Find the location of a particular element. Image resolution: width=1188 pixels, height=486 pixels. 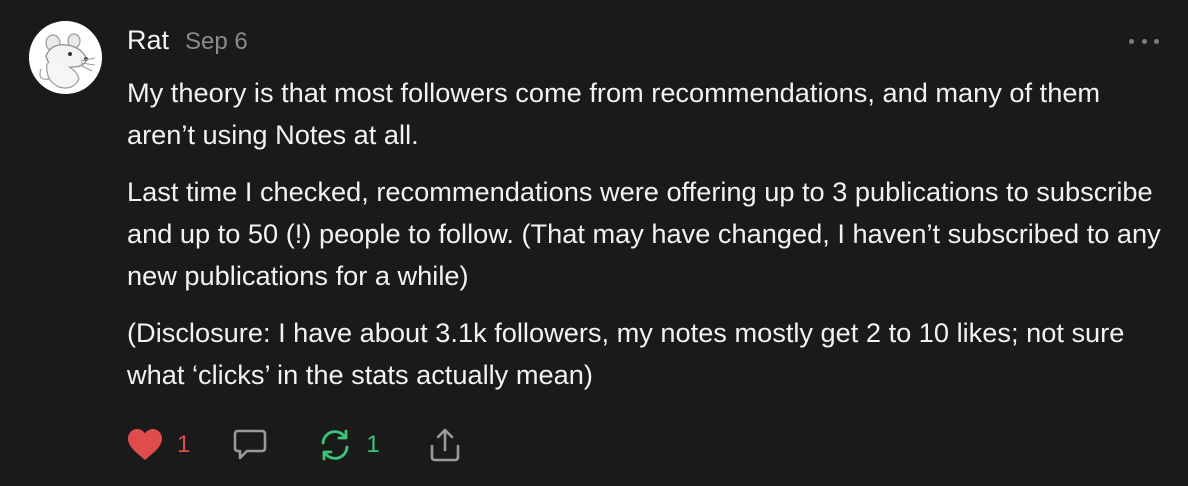

share-button is located at coordinates (445, 445).